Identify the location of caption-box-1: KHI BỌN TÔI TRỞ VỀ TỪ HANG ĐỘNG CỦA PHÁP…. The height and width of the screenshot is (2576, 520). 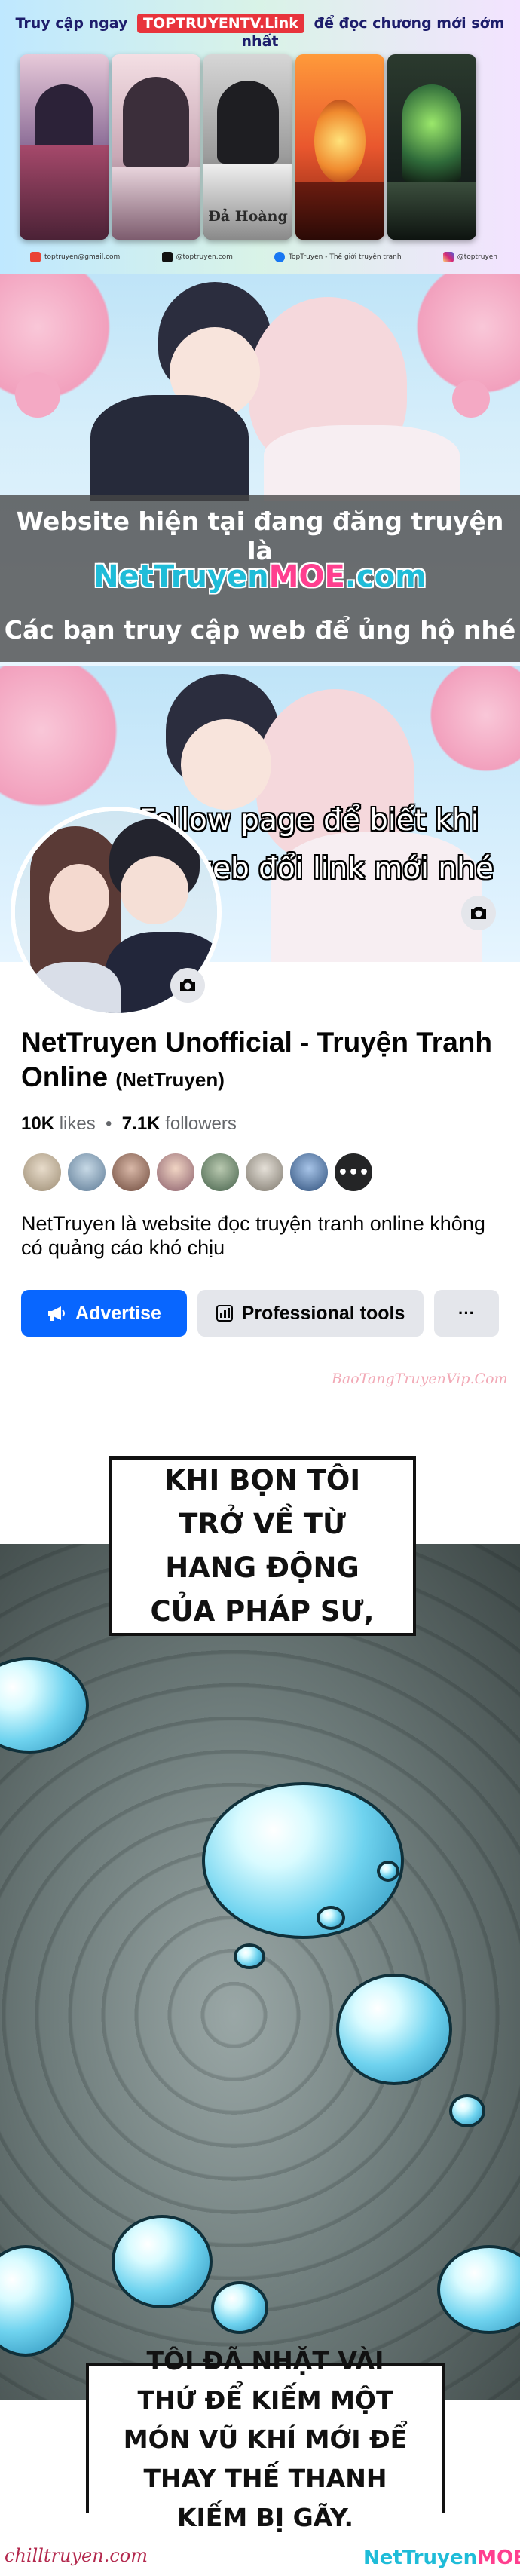
(262, 1546).